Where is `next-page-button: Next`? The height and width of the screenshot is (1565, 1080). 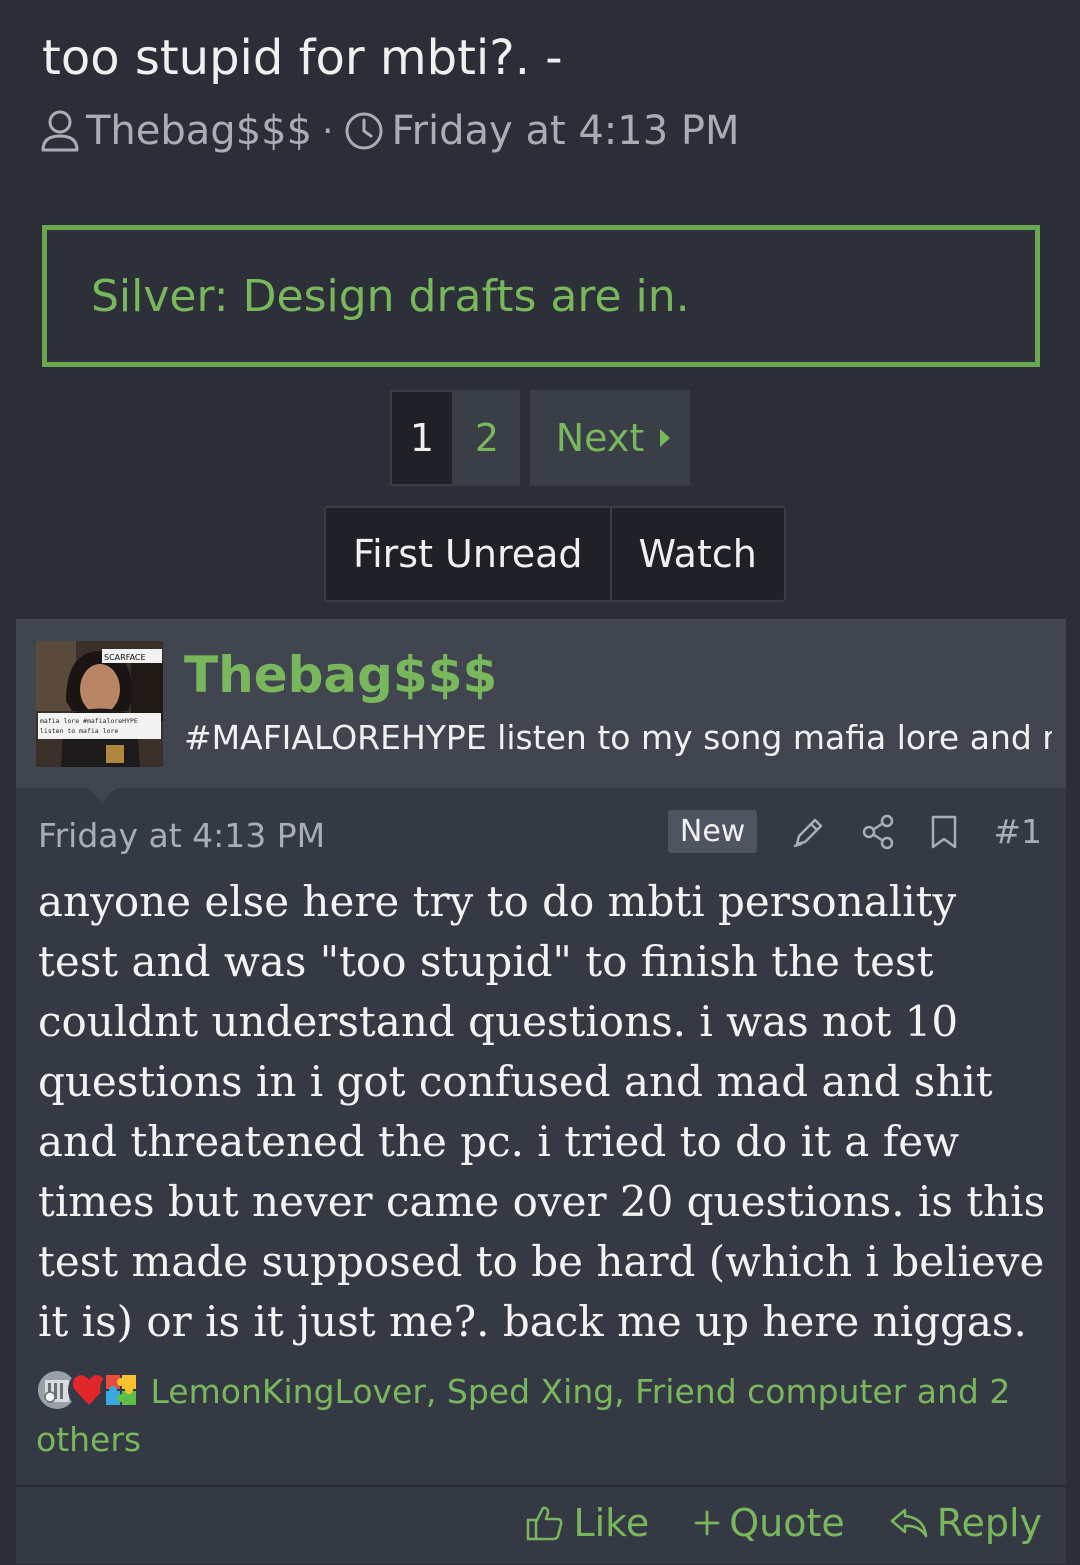 next-page-button: Next is located at coordinates (610, 438).